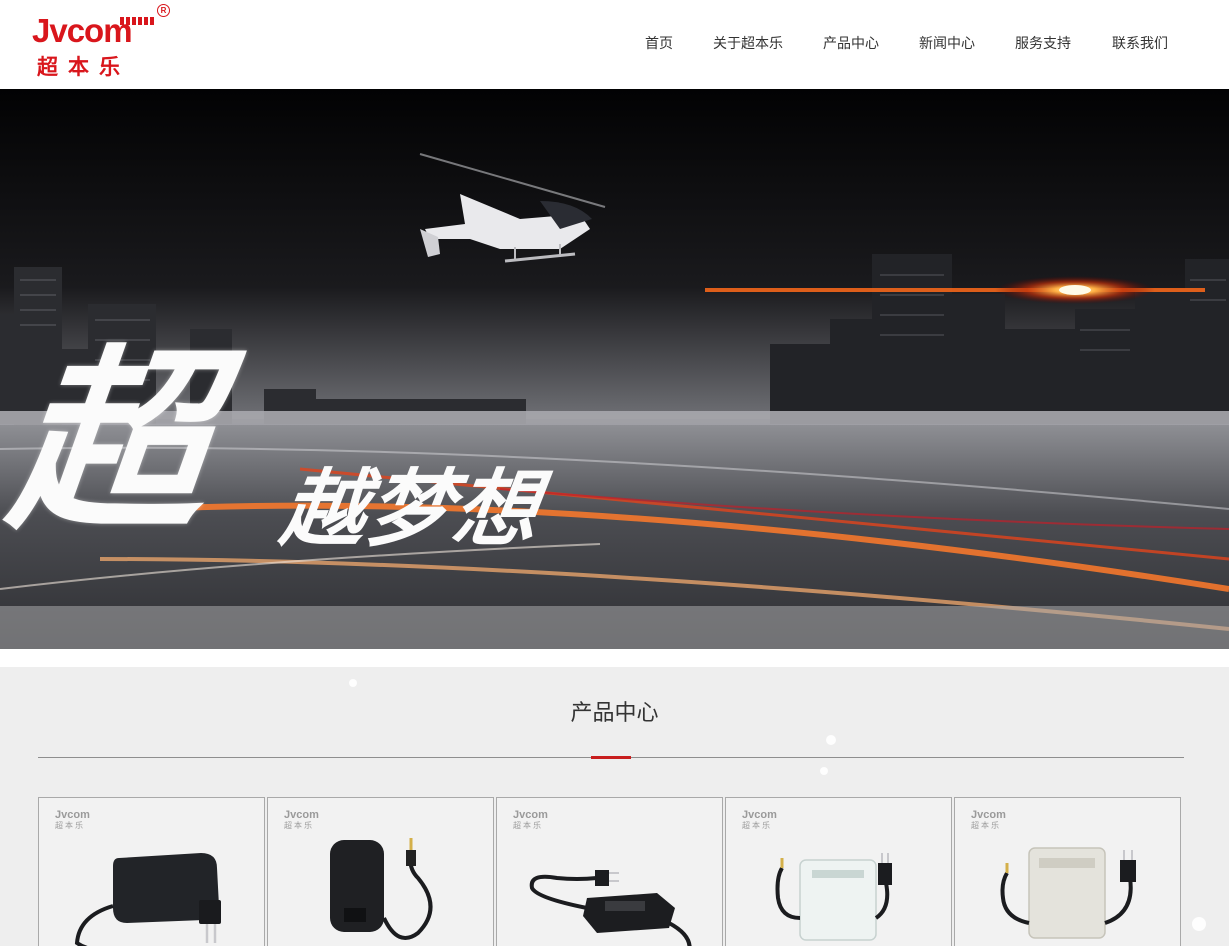 Image resolution: width=1229 pixels, height=946 pixels. Describe the element at coordinates (110, 442) in the screenshot. I see `slogan-big-char: 超` at that location.